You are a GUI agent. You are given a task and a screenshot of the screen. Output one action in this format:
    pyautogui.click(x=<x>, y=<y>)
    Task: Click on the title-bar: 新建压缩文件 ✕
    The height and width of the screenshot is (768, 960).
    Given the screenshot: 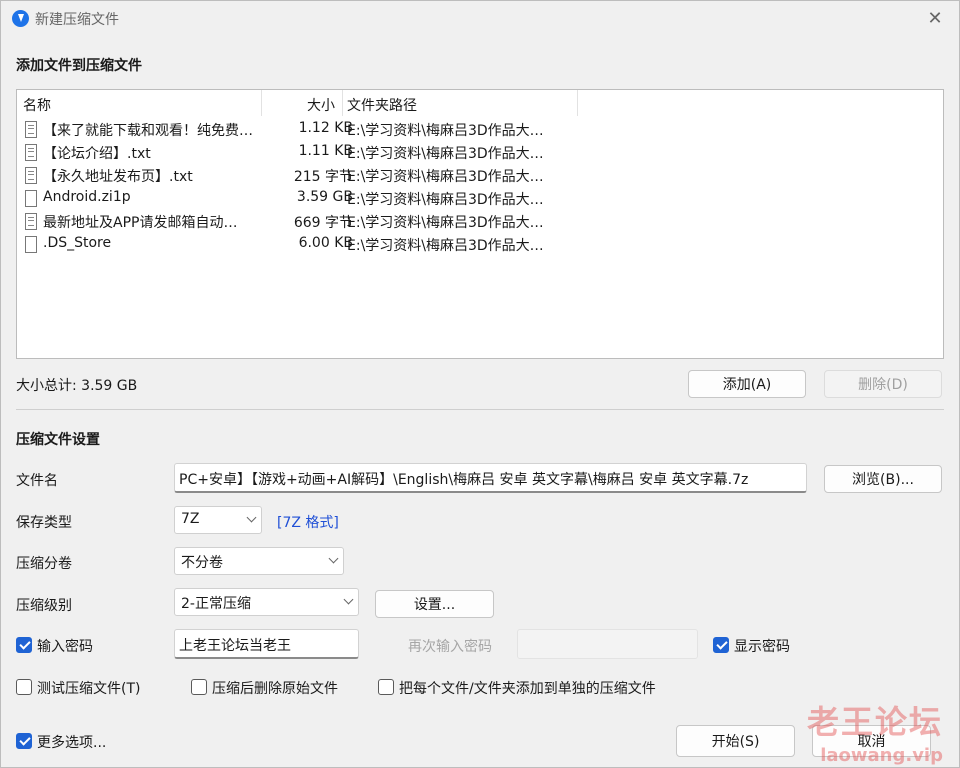 What is the action you would take?
    pyautogui.click(x=480, y=19)
    